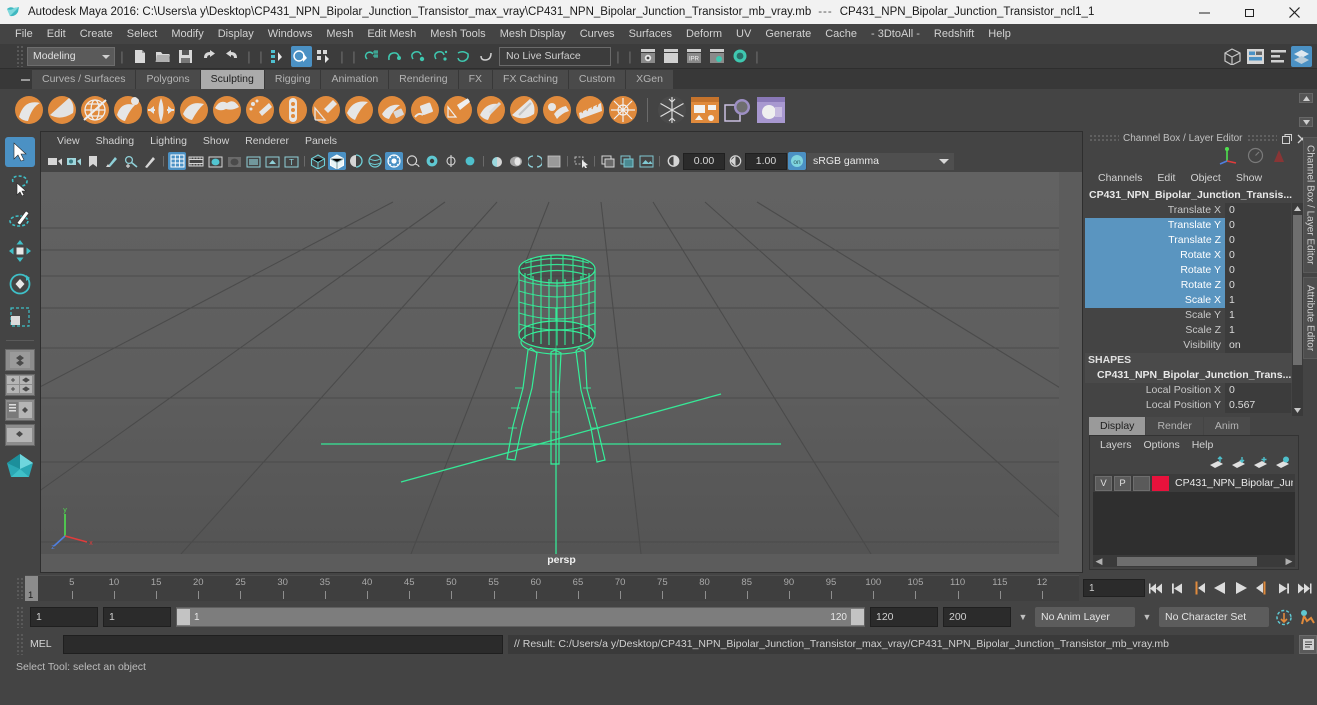 Image resolution: width=1317 pixels, height=705 pixels. Describe the element at coordinates (1303, 588) in the screenshot. I see `go-to-end-icon` at that location.